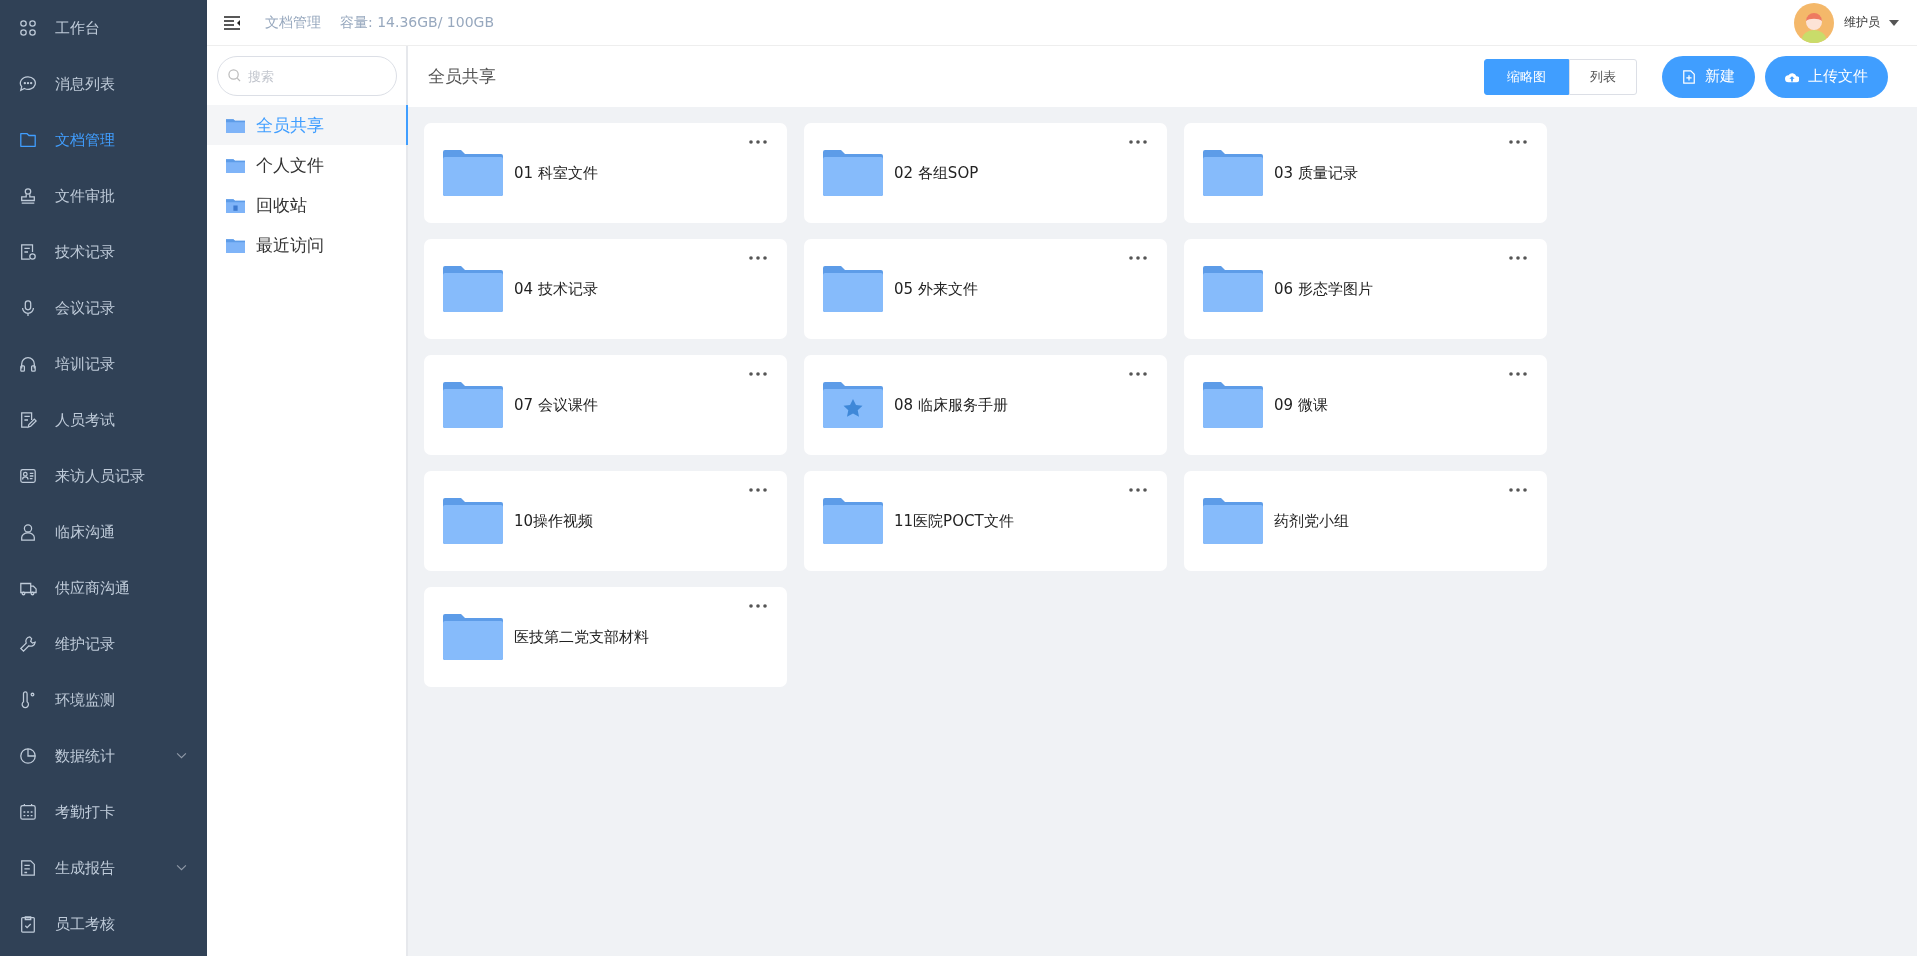 The width and height of the screenshot is (1917, 956). Describe the element at coordinates (985, 289) in the screenshot. I see `folder-card: 05 外来文件` at that location.